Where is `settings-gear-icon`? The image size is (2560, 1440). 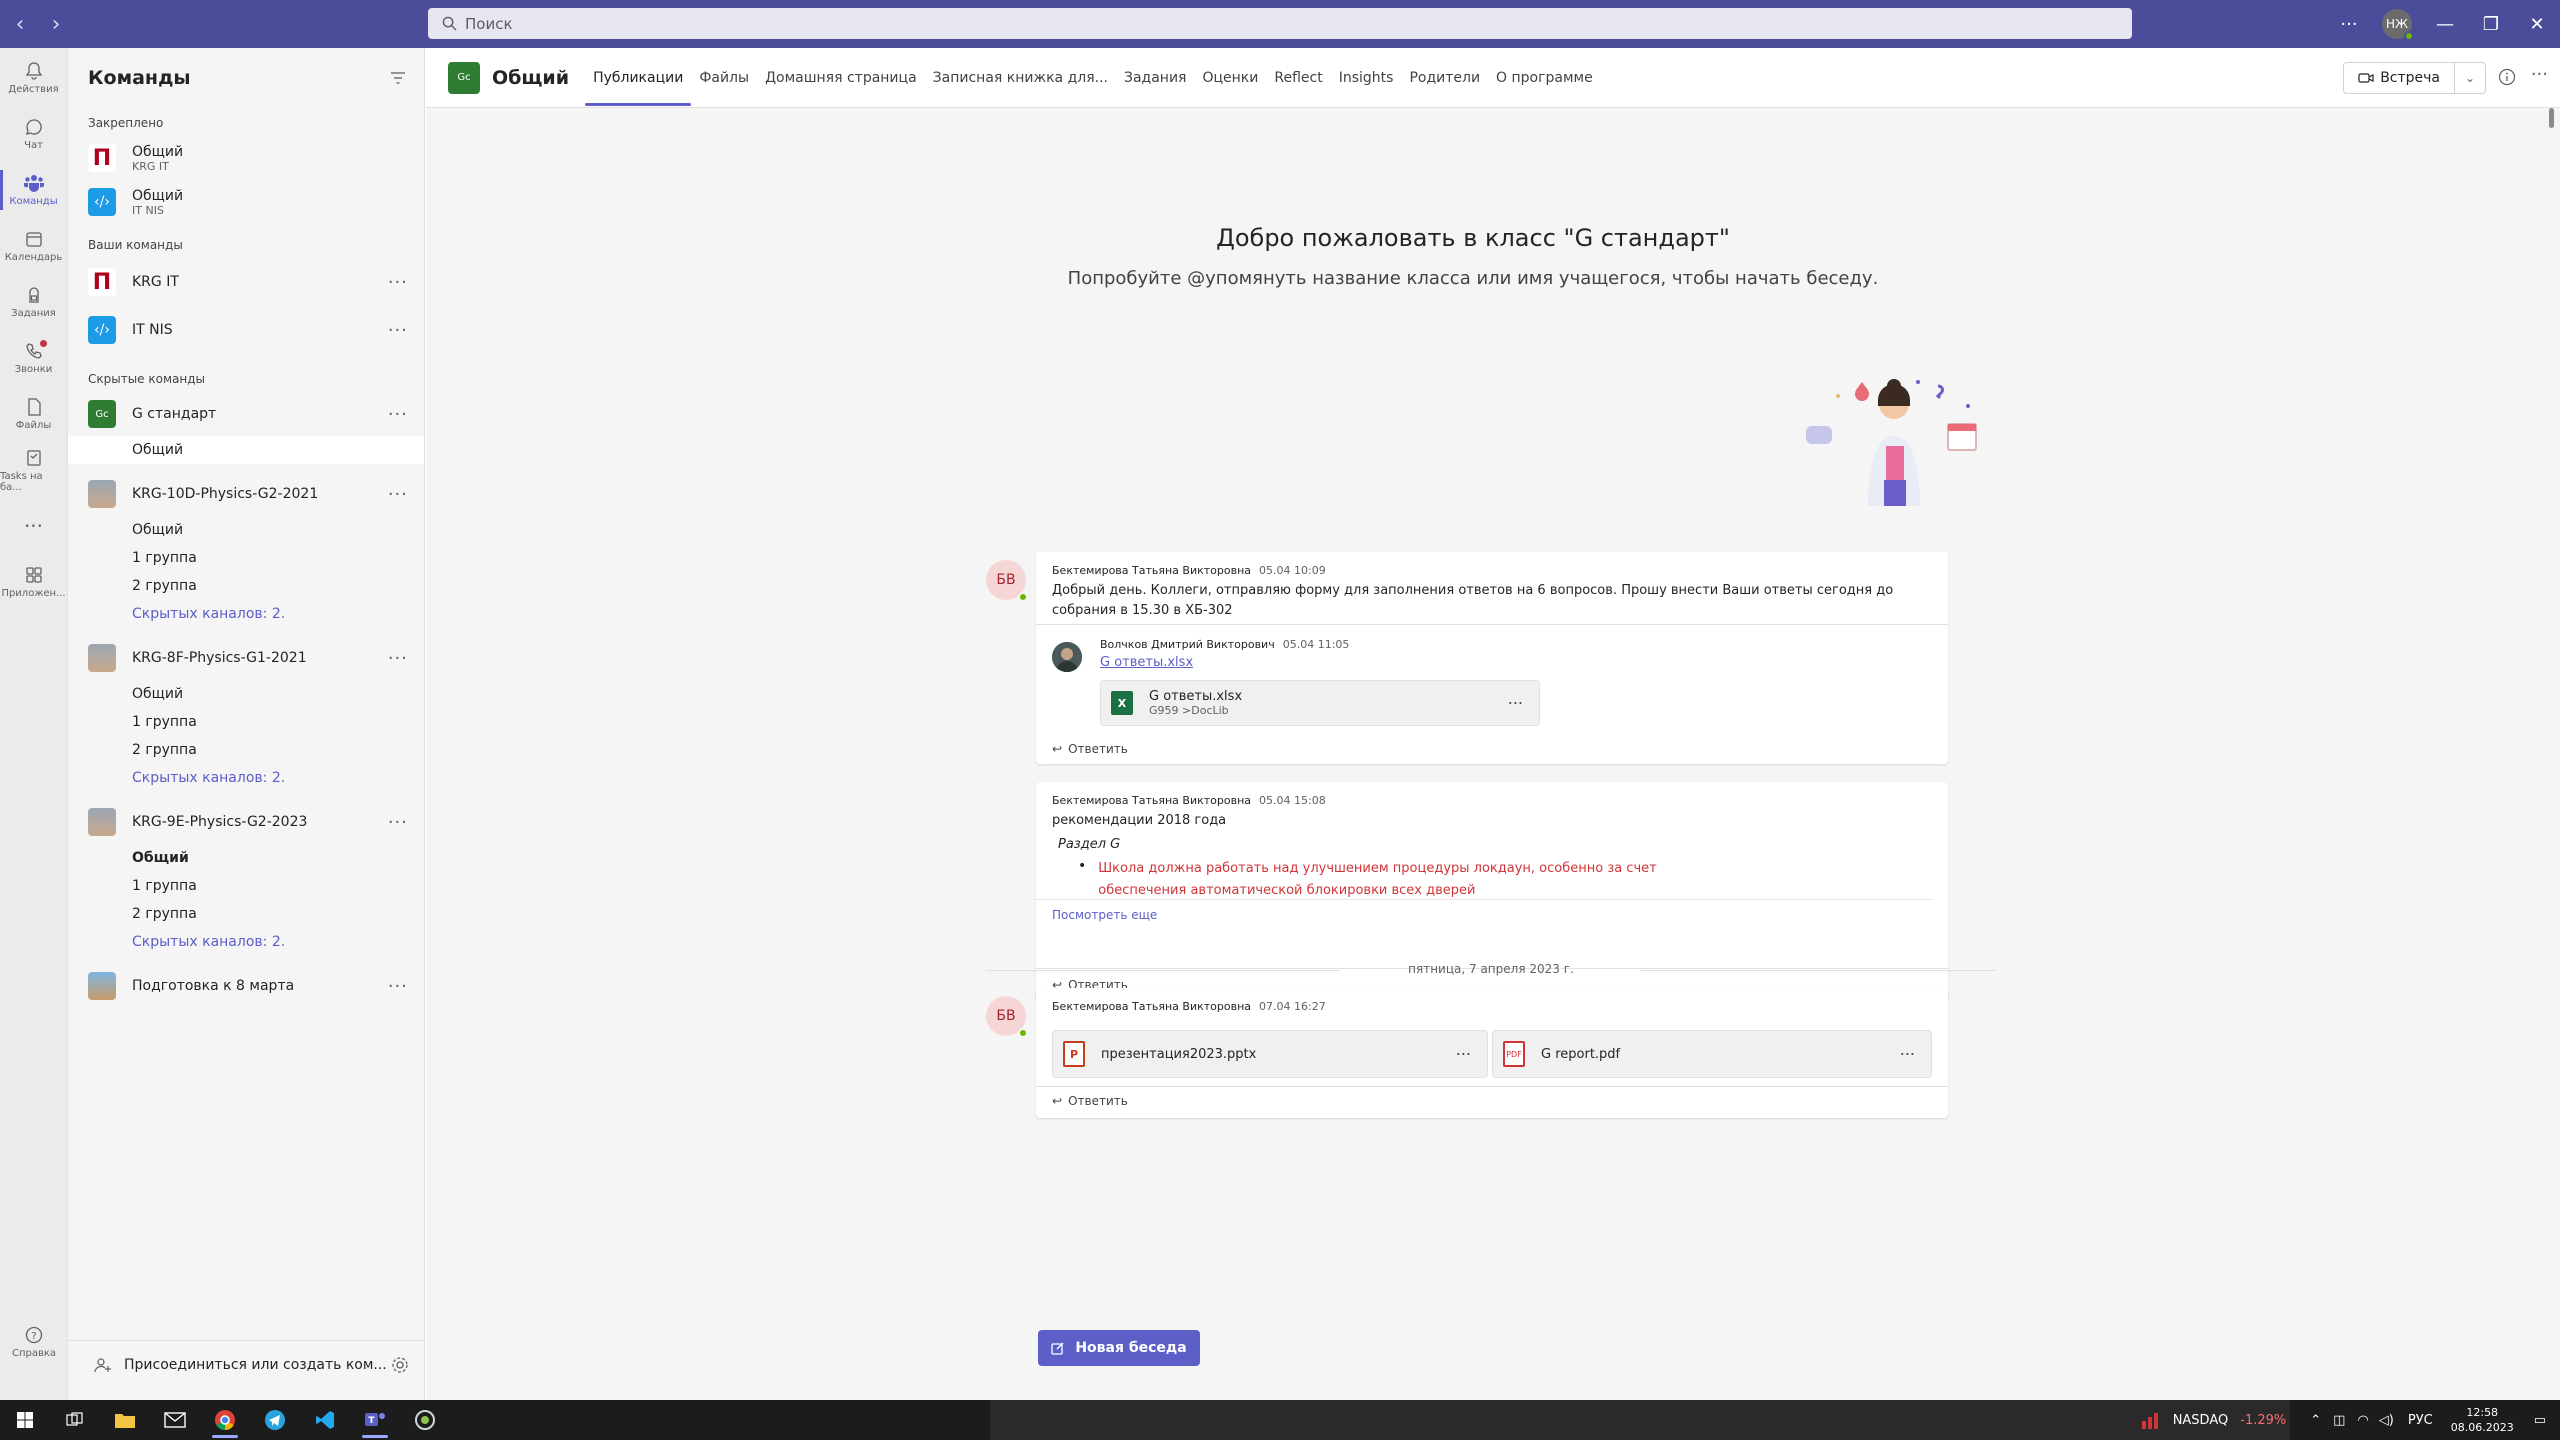 settings-gear-icon is located at coordinates (400, 1365).